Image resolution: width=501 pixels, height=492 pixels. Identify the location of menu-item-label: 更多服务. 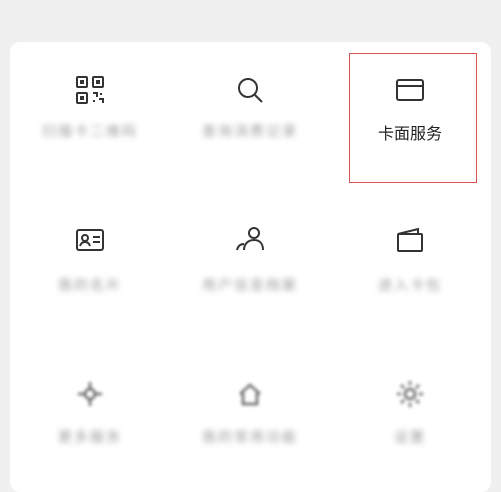
(90, 438).